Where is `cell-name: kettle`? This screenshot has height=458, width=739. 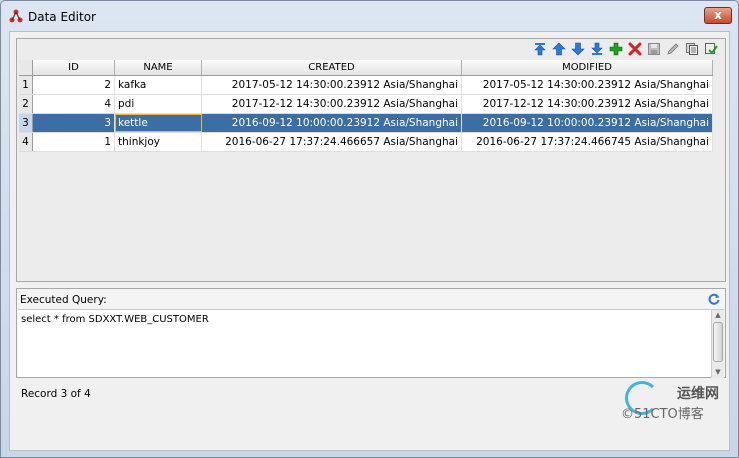 cell-name: kettle is located at coordinates (158, 123).